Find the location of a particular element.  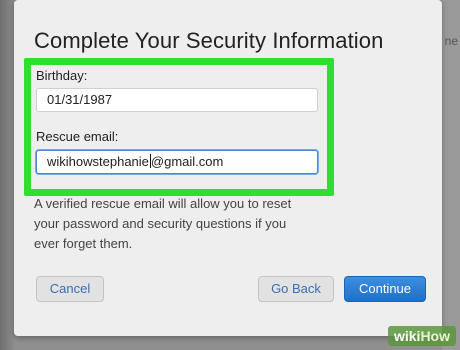

continue-button: Continue is located at coordinates (385, 289).